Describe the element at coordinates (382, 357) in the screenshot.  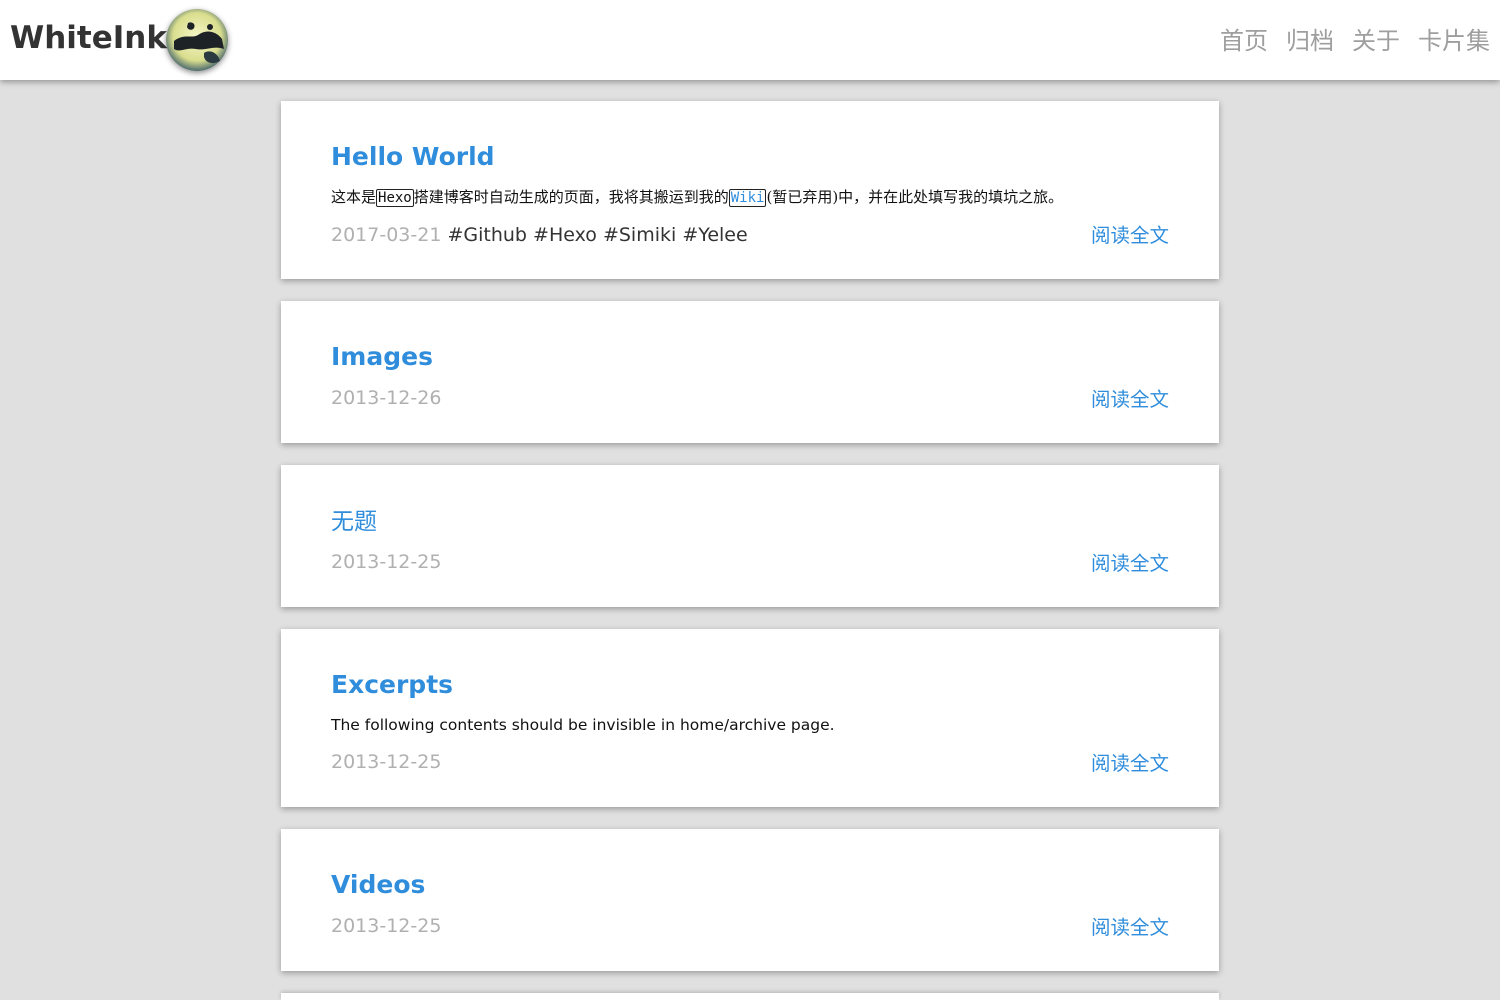
I see `post-title-link: Images` at that location.